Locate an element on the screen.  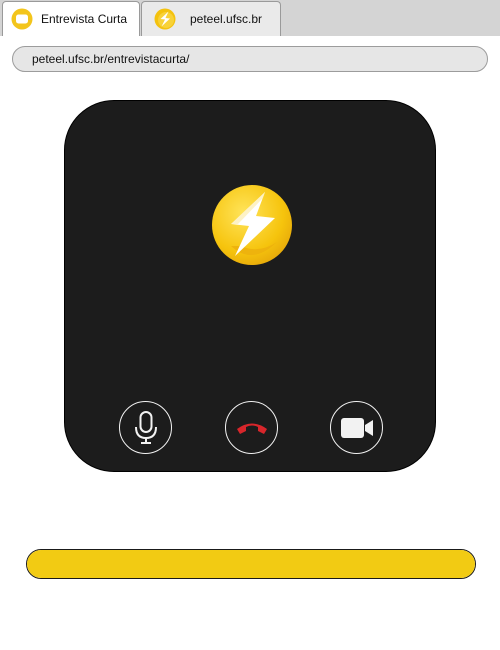
url-text: peteel.ufsc.br/entrevistacurta/ is located at coordinates (111, 59).